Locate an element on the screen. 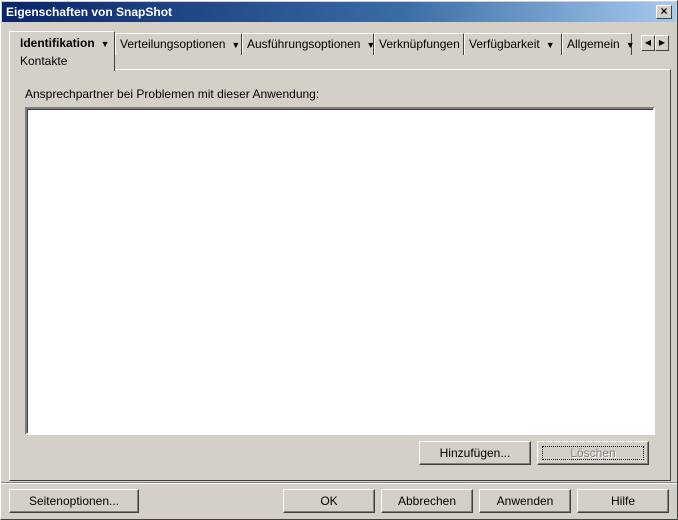 The height and width of the screenshot is (520, 678). tab-verteilungsoptionen: Verteilungsoptionen ▼ is located at coordinates (178, 44).